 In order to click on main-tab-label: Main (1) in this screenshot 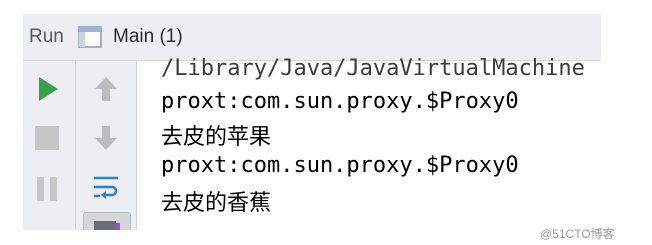, I will do `click(148, 37)`.